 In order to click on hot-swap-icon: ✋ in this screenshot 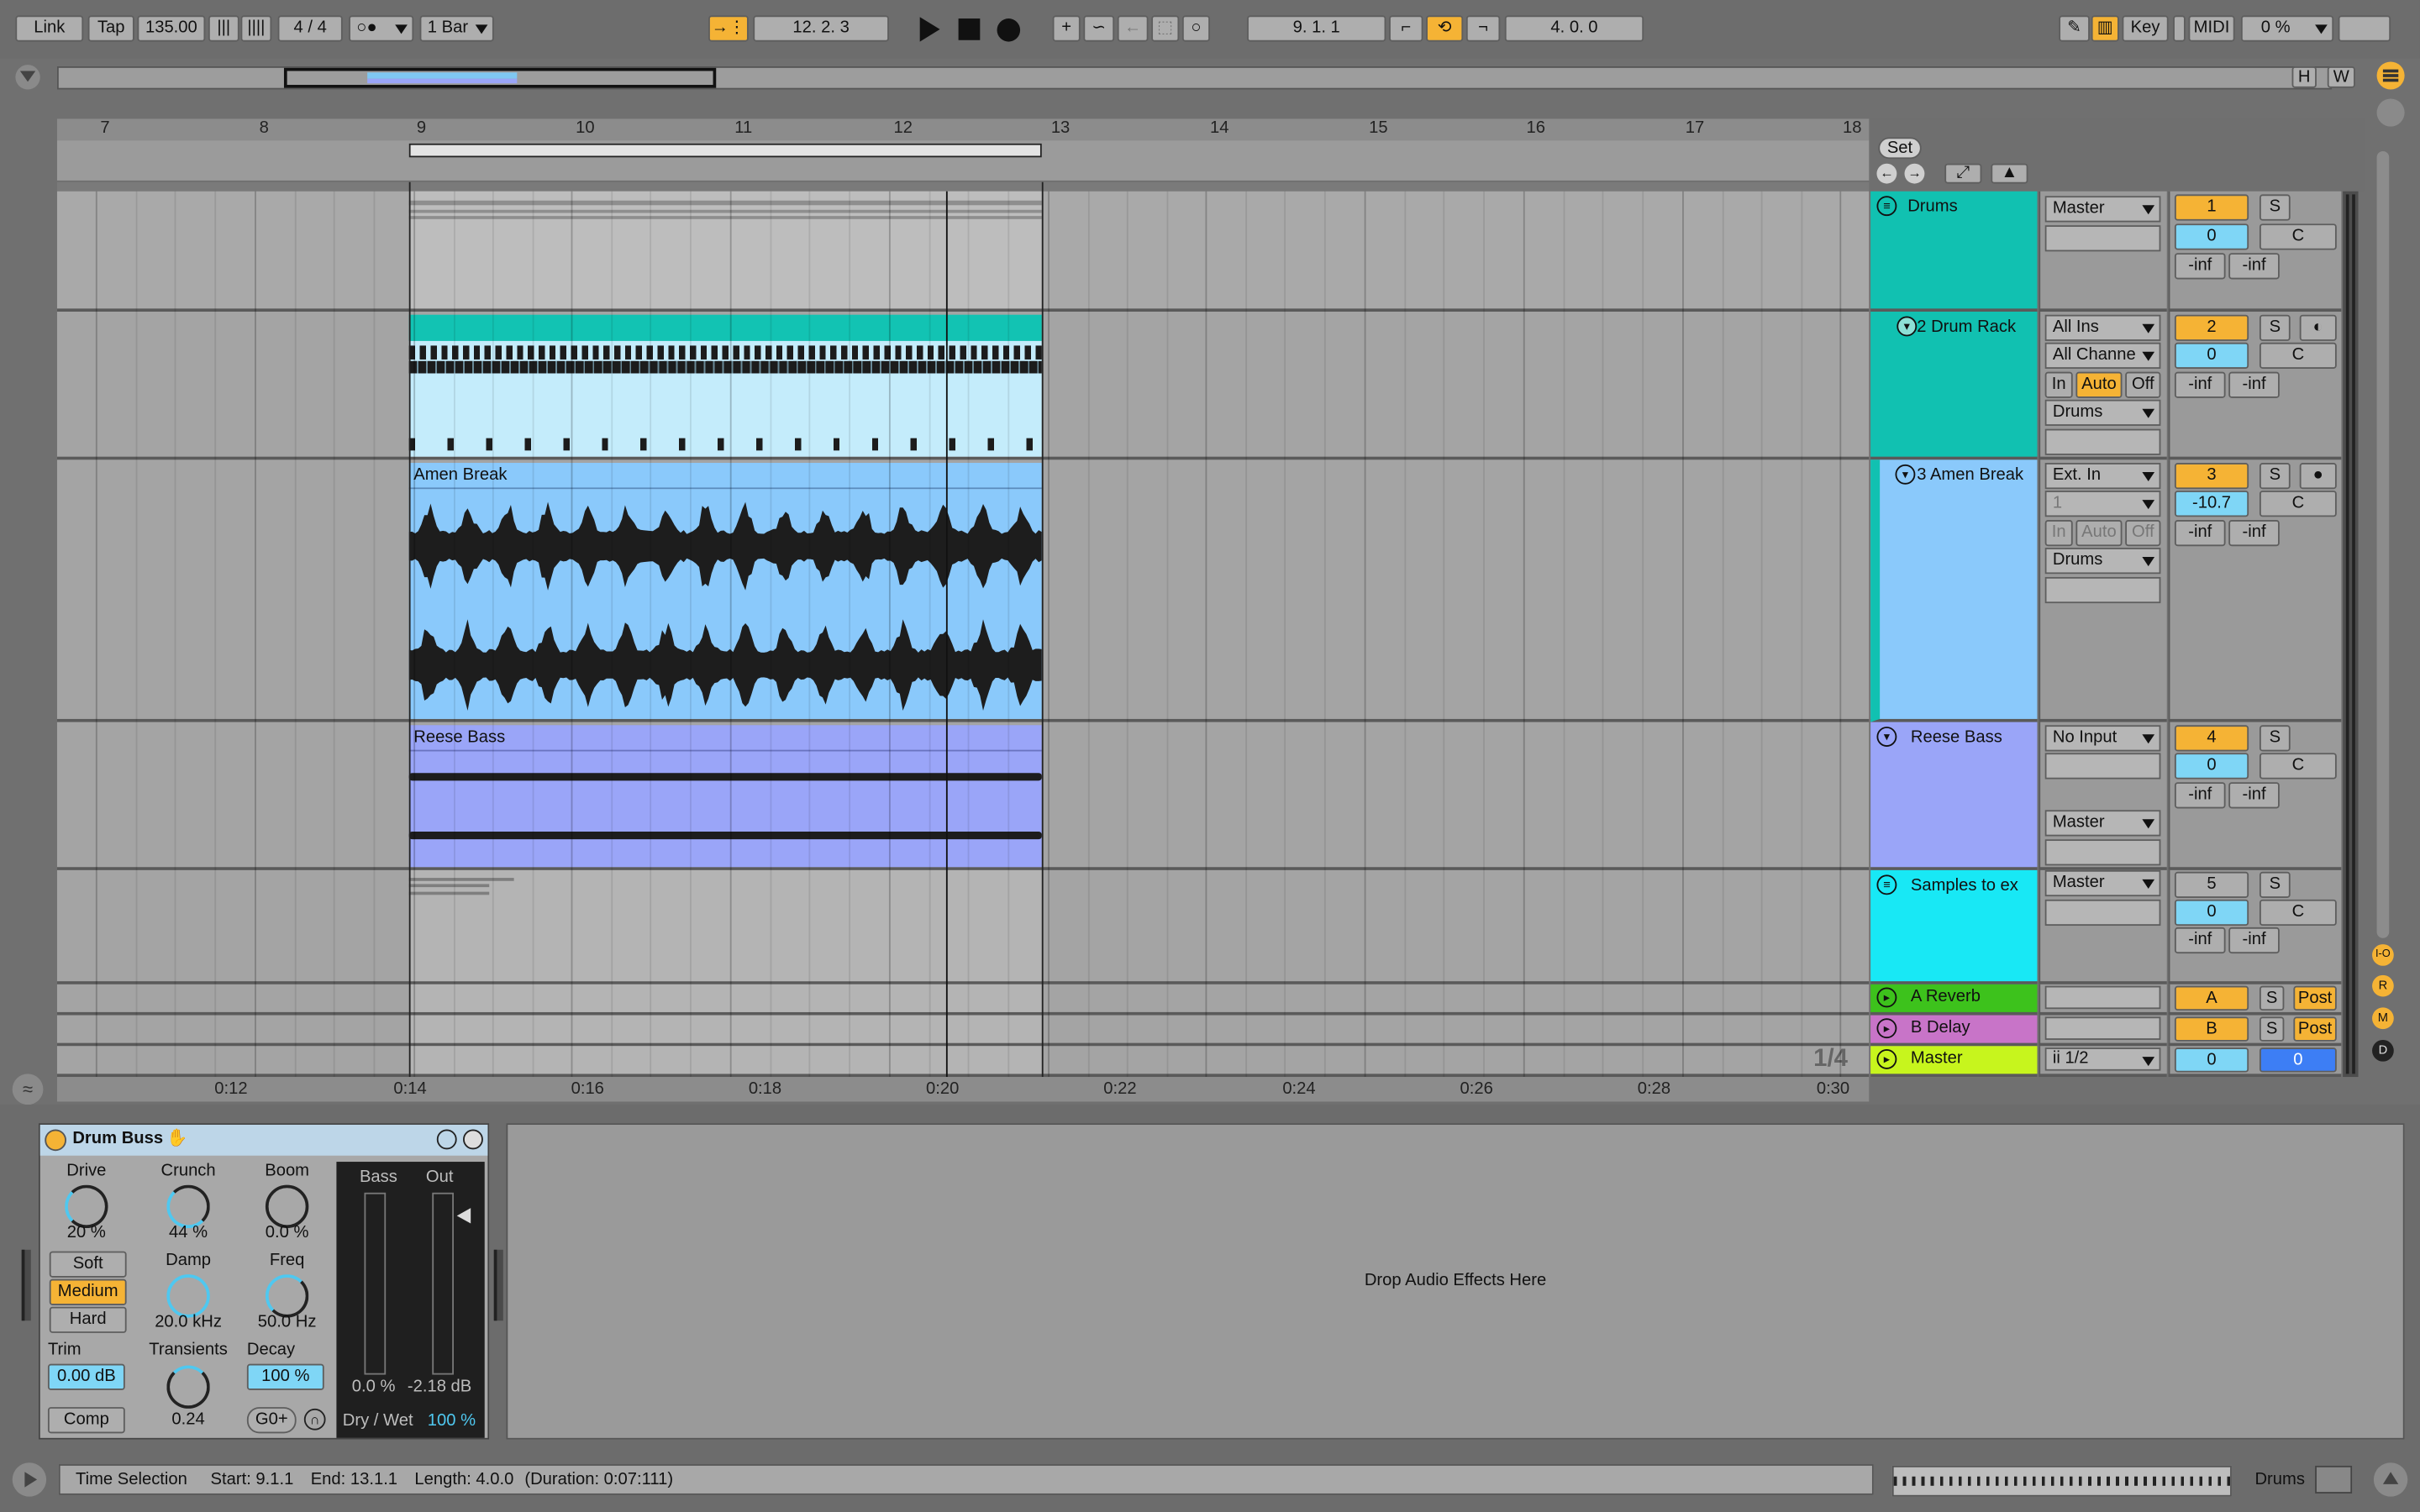, I will do `click(176, 1137)`.